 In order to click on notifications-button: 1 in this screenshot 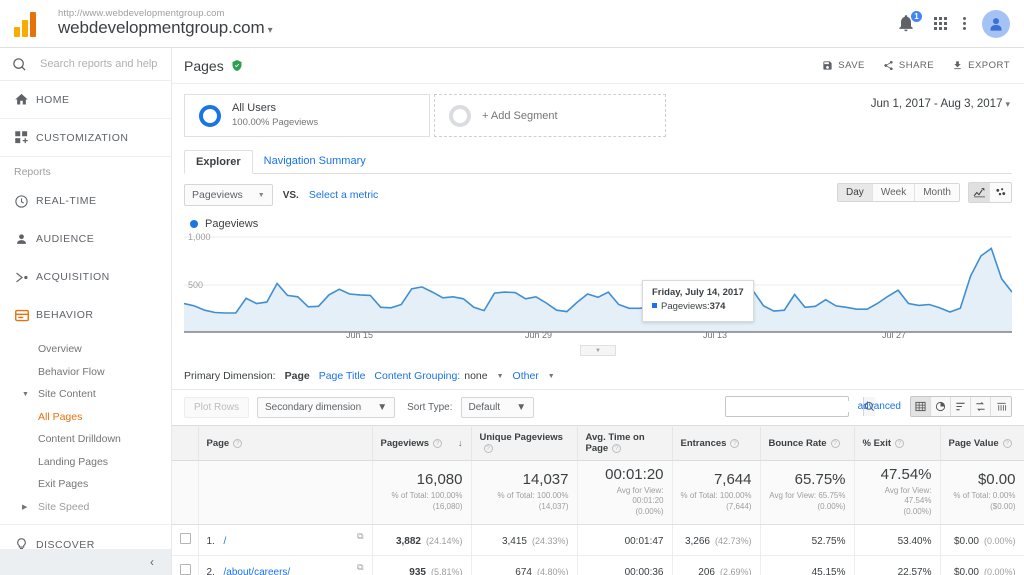, I will do `click(909, 22)`.